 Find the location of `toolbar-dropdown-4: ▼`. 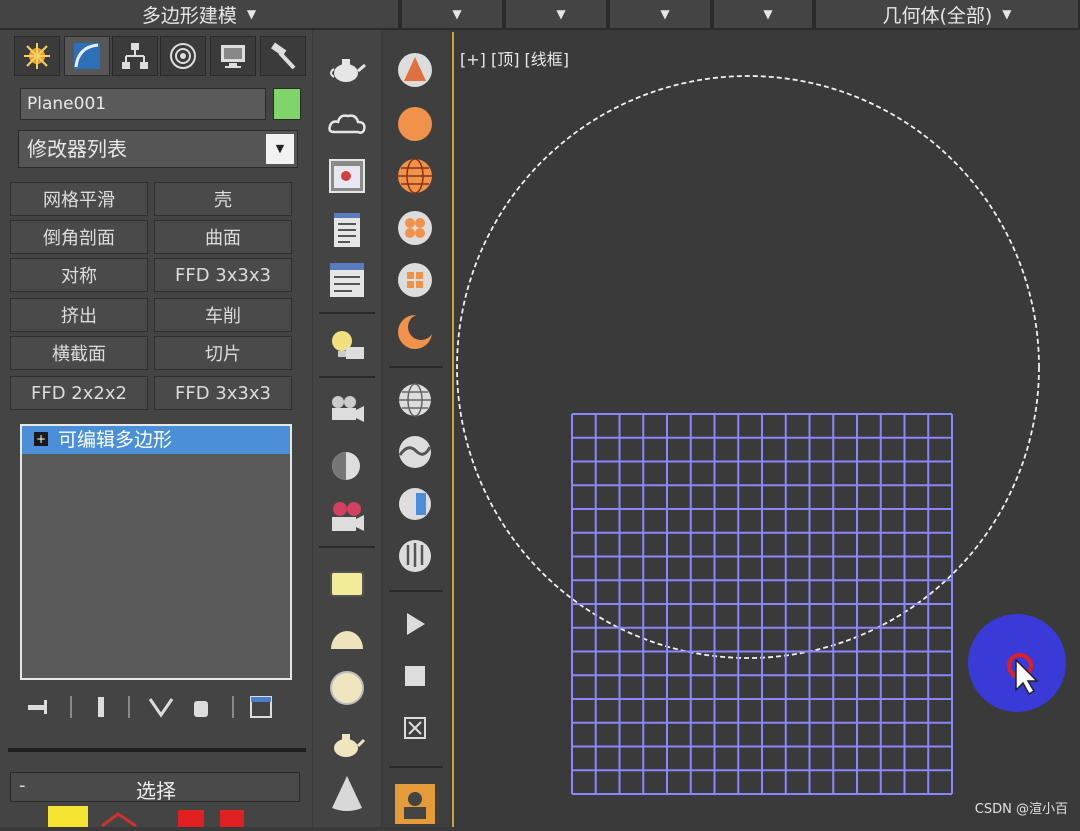

toolbar-dropdown-4: ▼ is located at coordinates (764, 14).